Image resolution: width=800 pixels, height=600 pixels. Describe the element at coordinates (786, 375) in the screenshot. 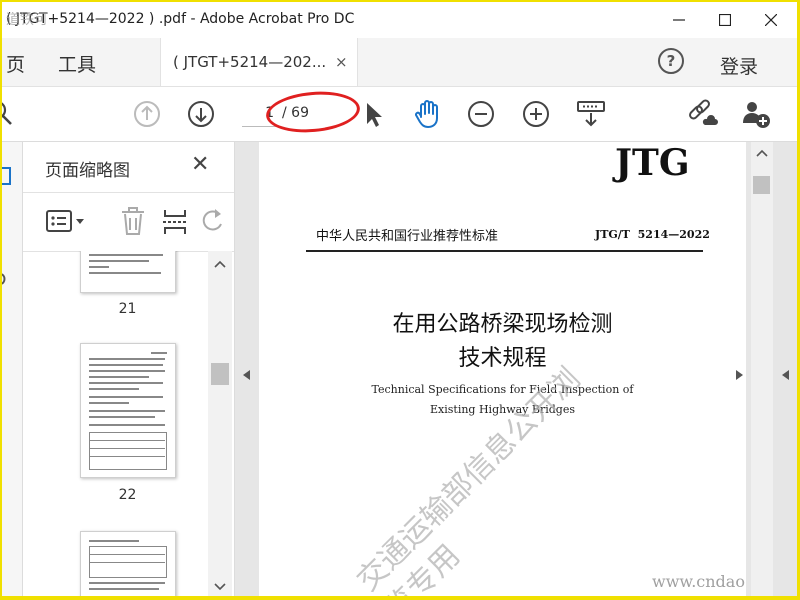

I see `right-panel-toggle-icon` at that location.